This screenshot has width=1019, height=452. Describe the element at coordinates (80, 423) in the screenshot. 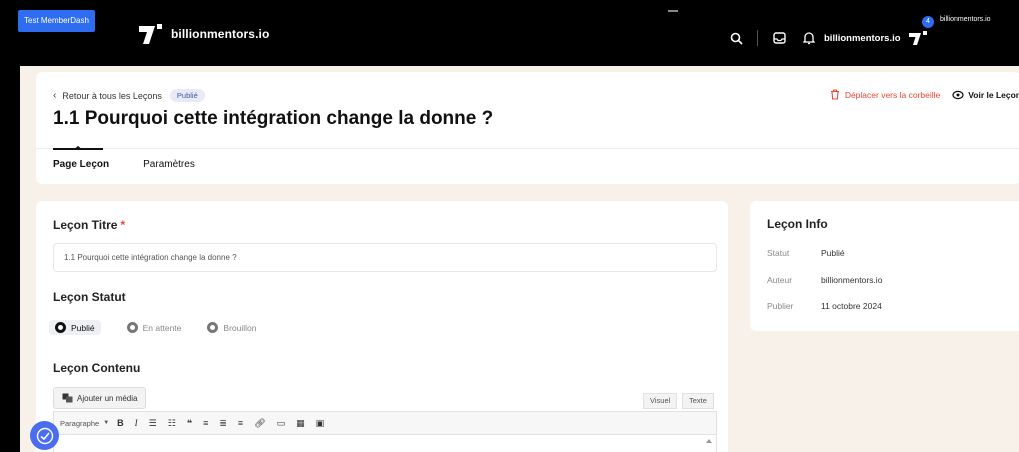

I see `format-select-value: Paragraphe` at that location.